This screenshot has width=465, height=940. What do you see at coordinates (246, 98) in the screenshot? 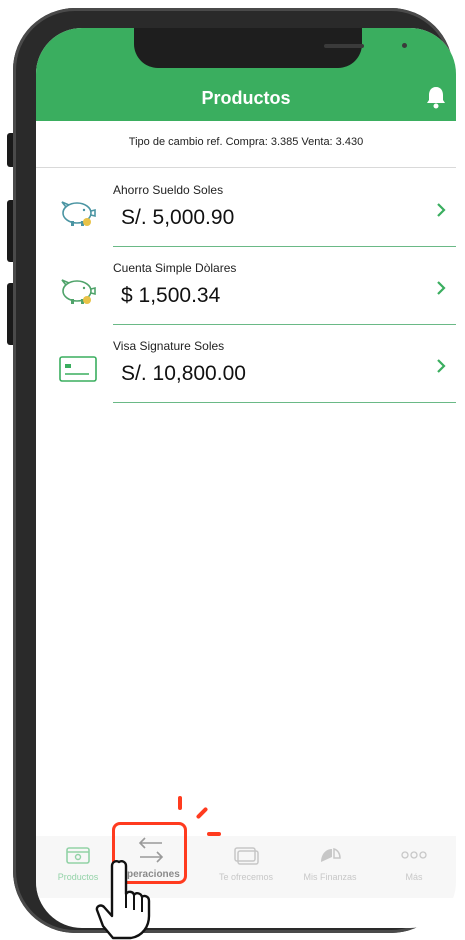
I see `page-title: Productos` at bounding box center [246, 98].